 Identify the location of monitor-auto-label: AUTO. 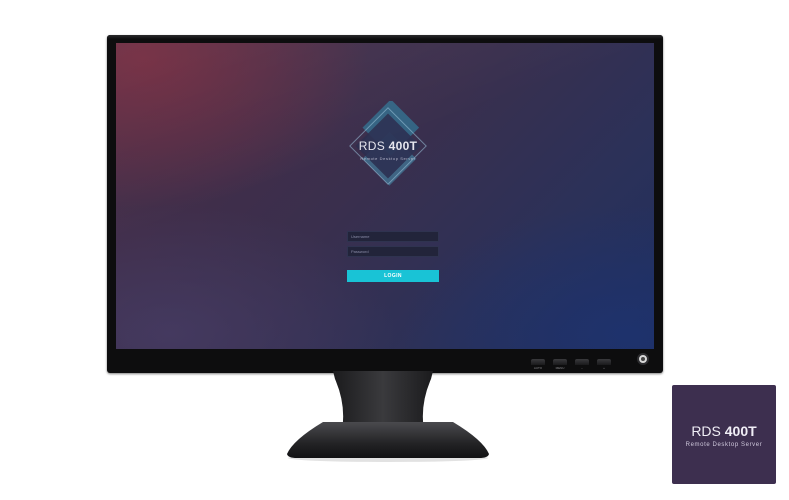
(538, 368).